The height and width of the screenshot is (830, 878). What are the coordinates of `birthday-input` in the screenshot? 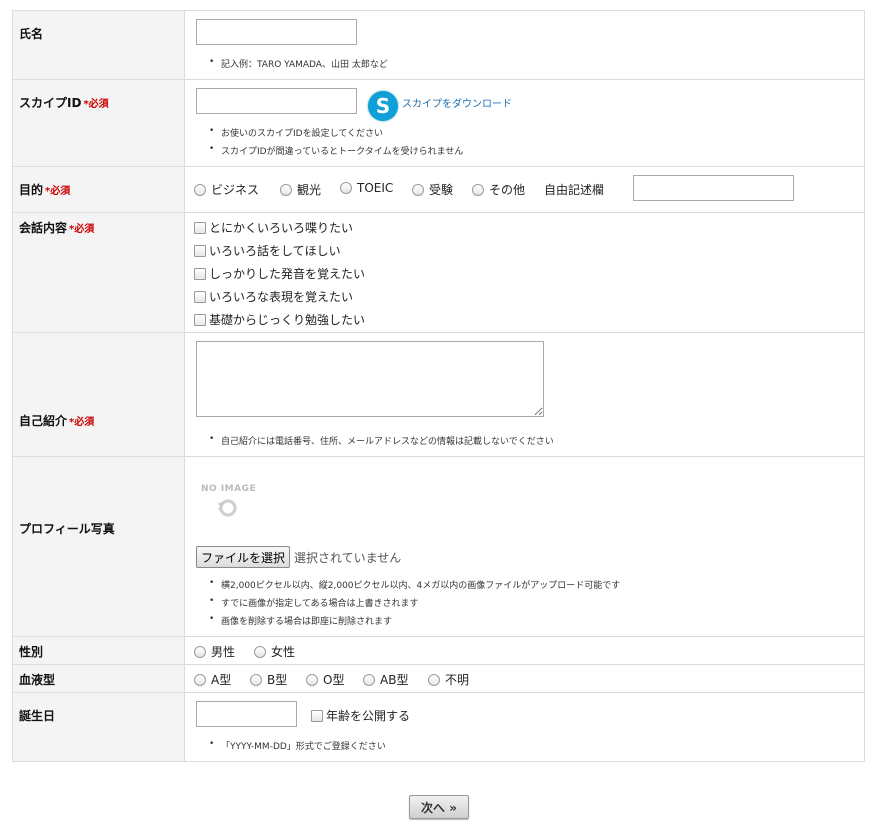 It's located at (246, 714).